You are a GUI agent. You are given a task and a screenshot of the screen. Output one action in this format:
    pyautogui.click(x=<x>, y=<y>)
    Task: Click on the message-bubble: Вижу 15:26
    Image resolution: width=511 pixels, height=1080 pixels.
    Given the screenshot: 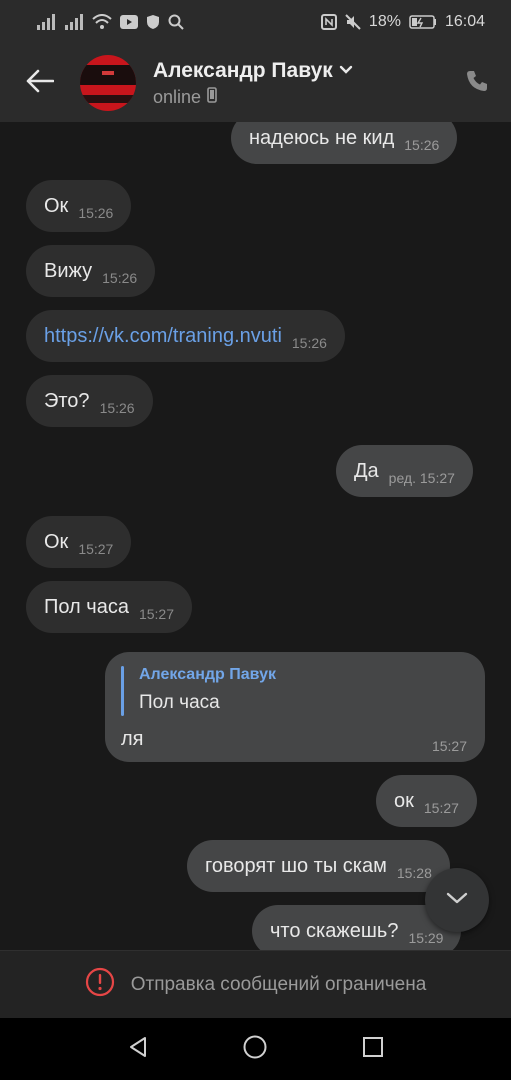 What is the action you would take?
    pyautogui.click(x=91, y=271)
    